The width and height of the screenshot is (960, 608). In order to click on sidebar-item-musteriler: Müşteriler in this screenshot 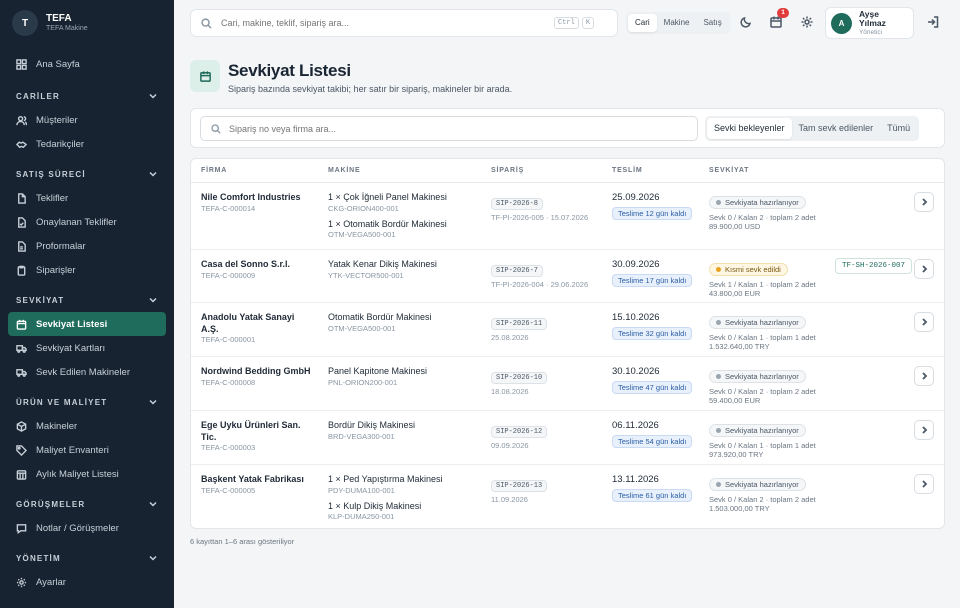, I will do `click(87, 120)`.